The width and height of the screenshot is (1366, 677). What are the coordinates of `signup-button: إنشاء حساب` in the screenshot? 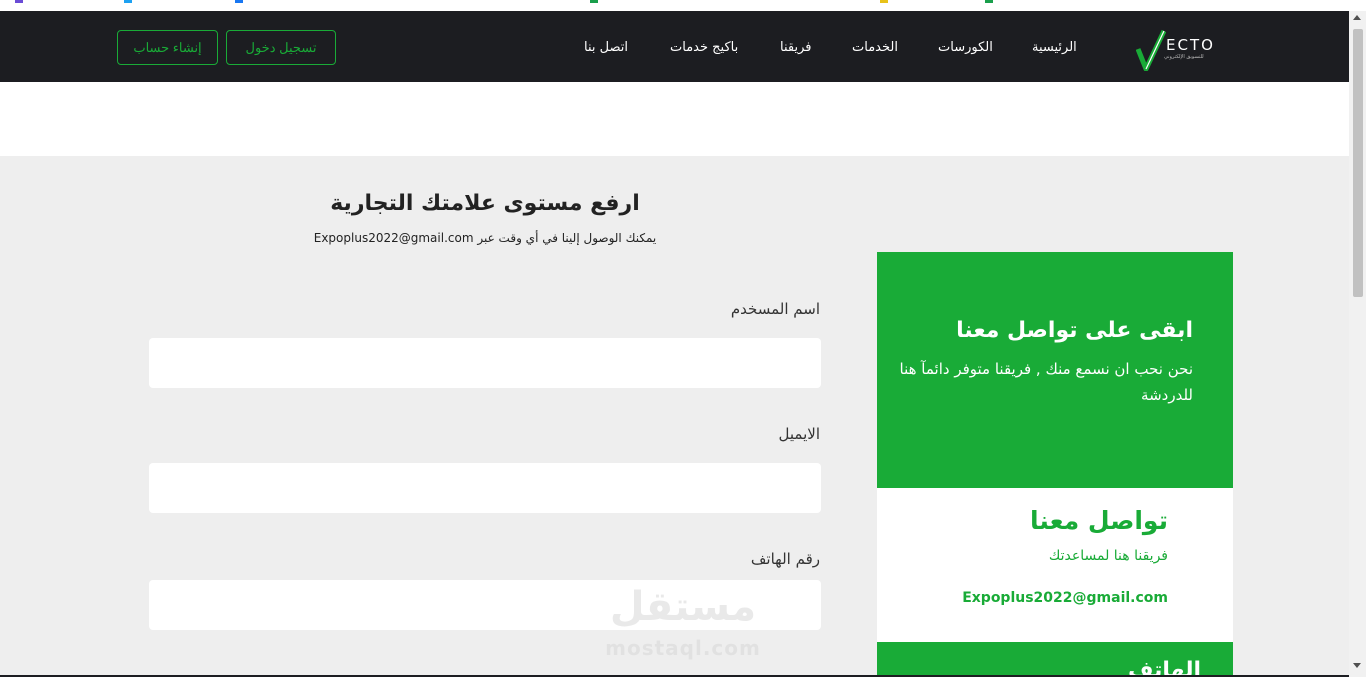 It's located at (167, 47).